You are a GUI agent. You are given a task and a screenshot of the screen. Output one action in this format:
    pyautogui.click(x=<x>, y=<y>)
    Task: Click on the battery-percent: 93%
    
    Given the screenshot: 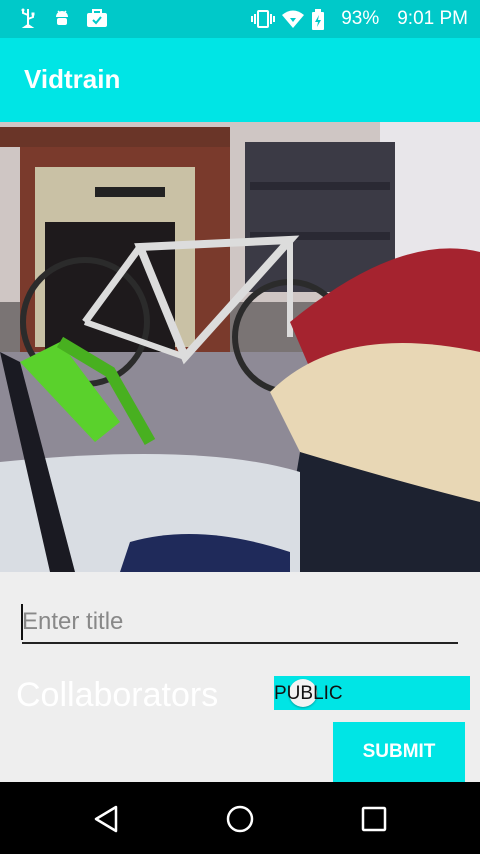 What is the action you would take?
    pyautogui.click(x=360, y=18)
    